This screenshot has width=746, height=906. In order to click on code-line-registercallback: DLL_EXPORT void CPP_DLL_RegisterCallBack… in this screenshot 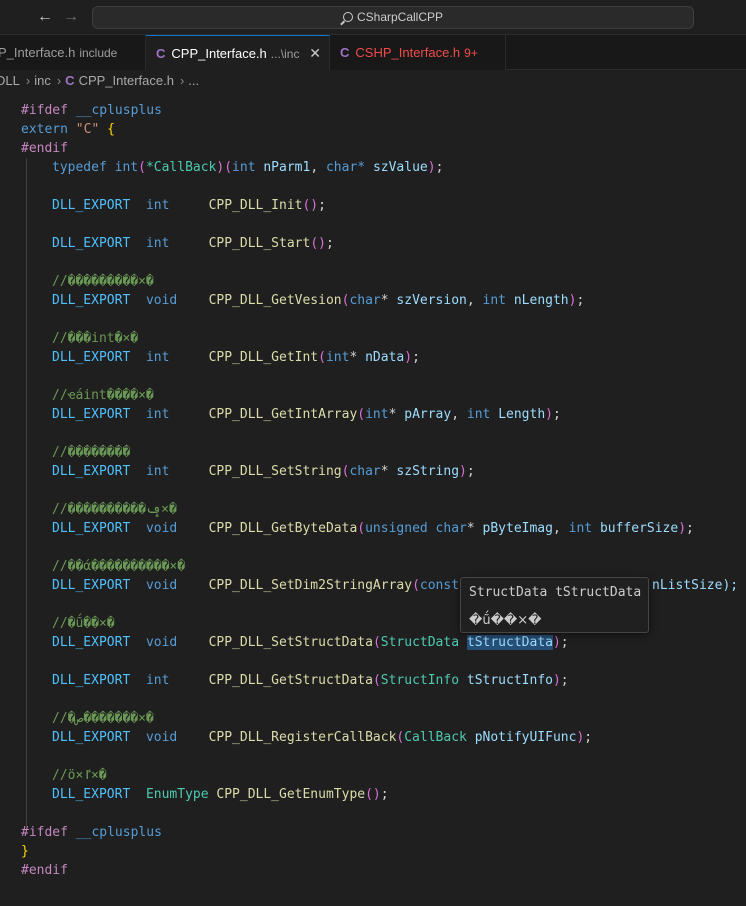, I will do `click(322, 737)`.